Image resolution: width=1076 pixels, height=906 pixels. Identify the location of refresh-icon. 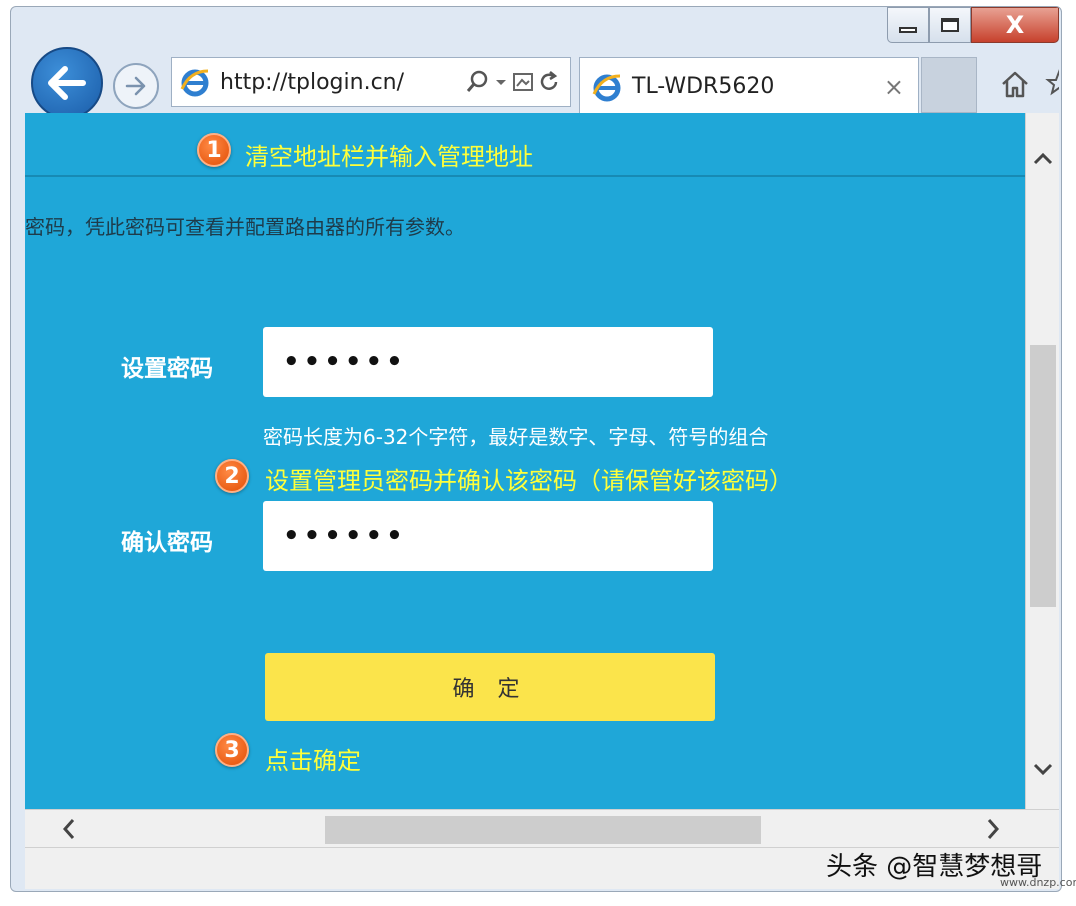
(549, 82).